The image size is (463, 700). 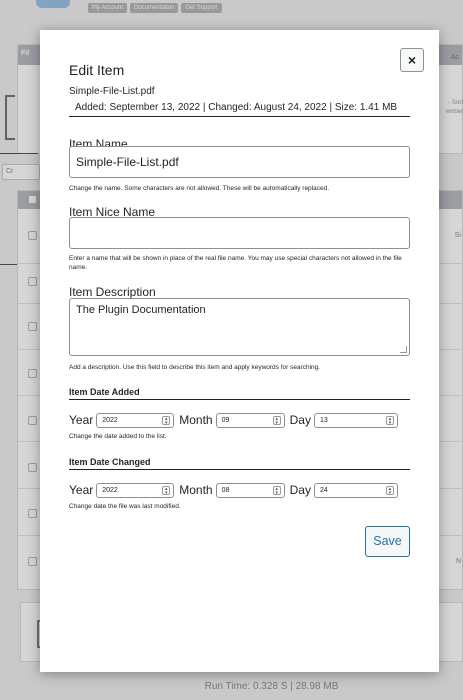 I want to click on date-changed-help: Change date the file was last modified., so click(x=125, y=506).